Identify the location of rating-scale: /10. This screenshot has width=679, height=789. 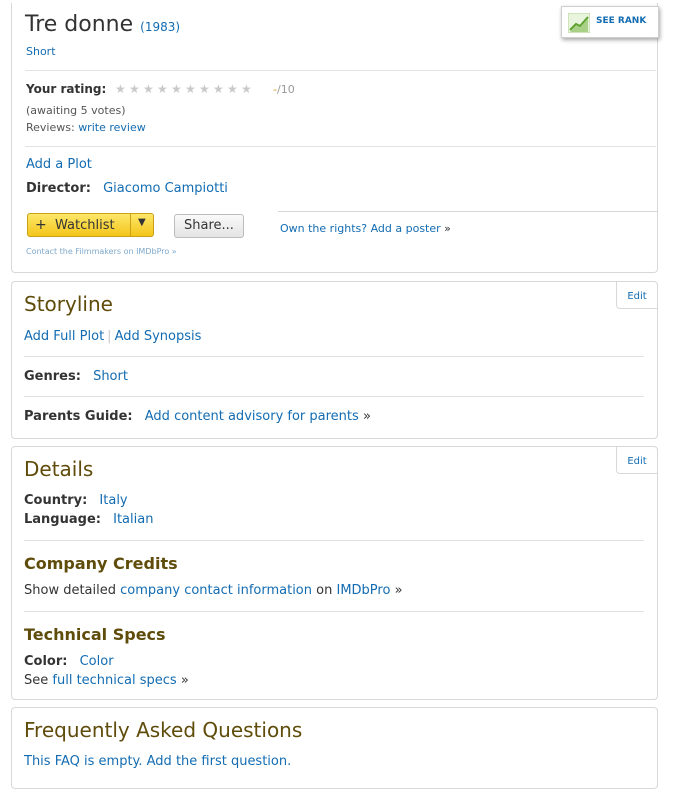
(285, 89).